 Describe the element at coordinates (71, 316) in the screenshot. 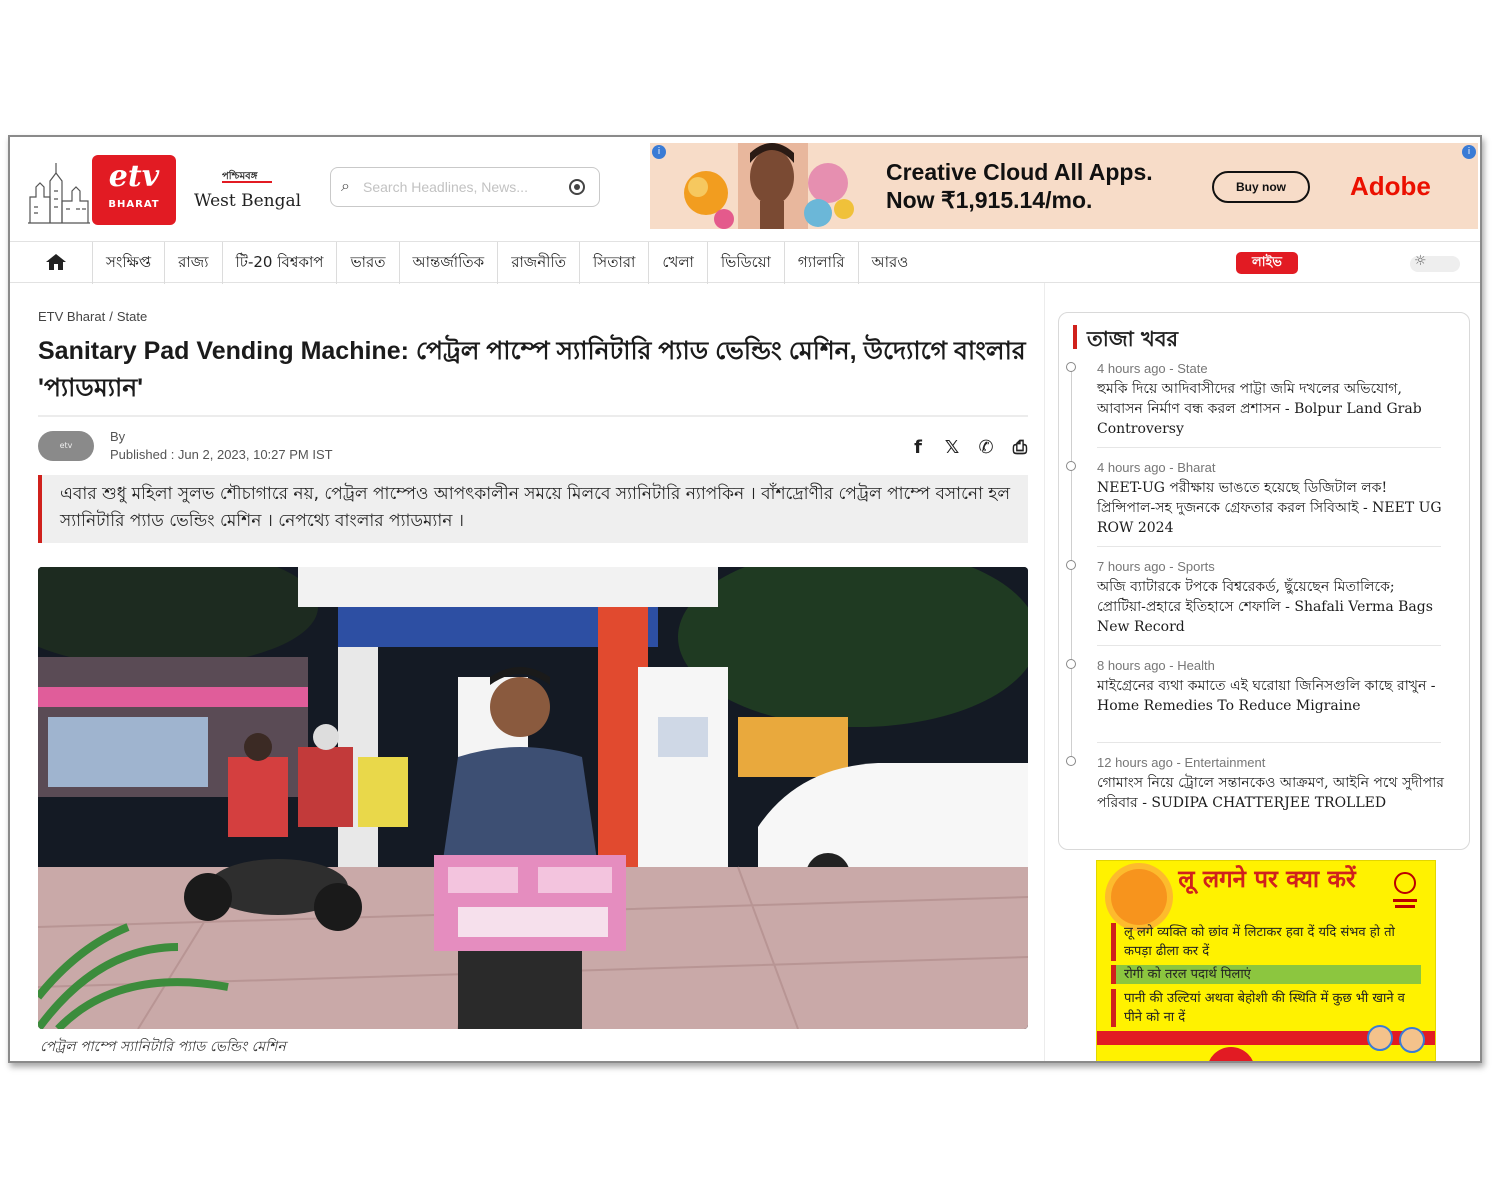

I see `breadcrumb-home: ETV Bharat` at that location.